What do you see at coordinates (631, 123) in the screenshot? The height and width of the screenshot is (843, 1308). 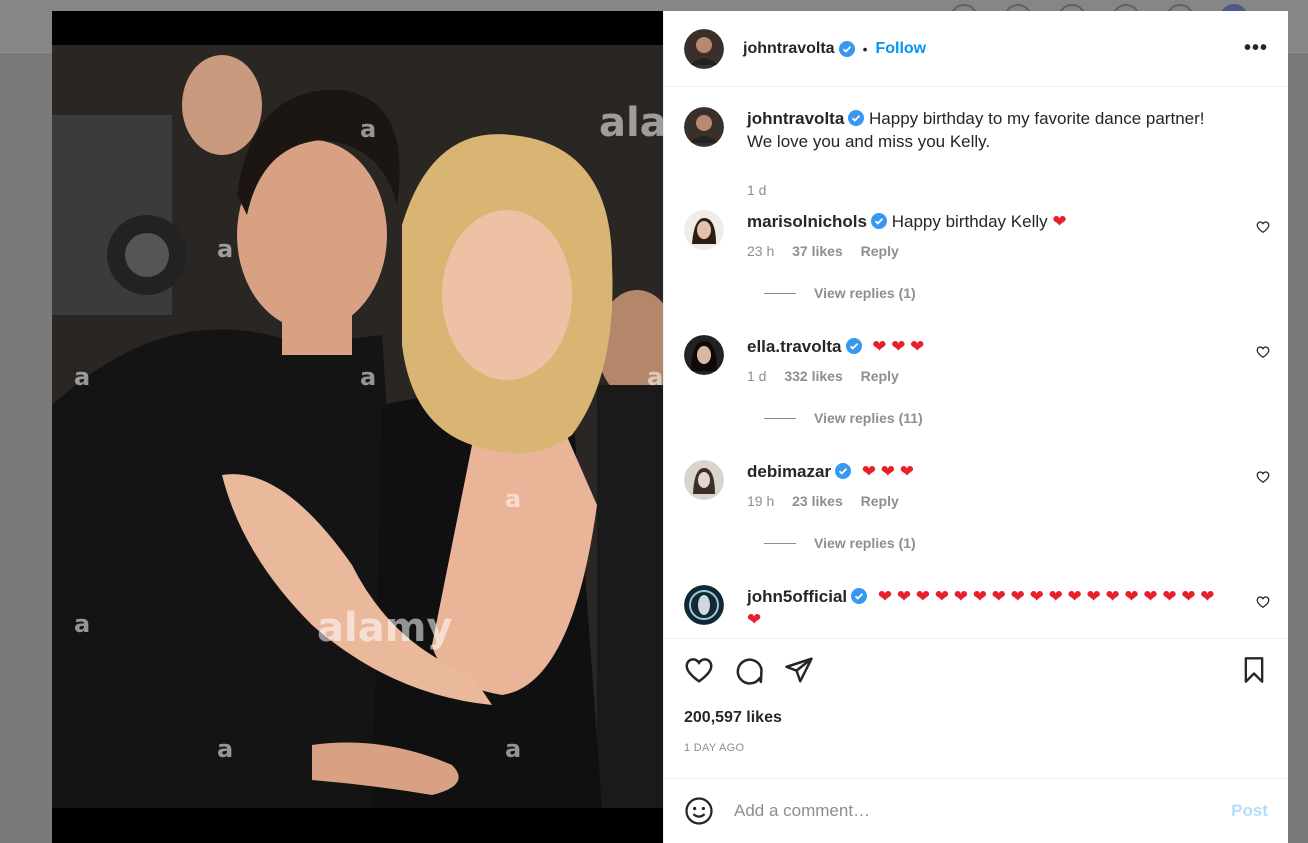 I see `watermark: alar` at bounding box center [631, 123].